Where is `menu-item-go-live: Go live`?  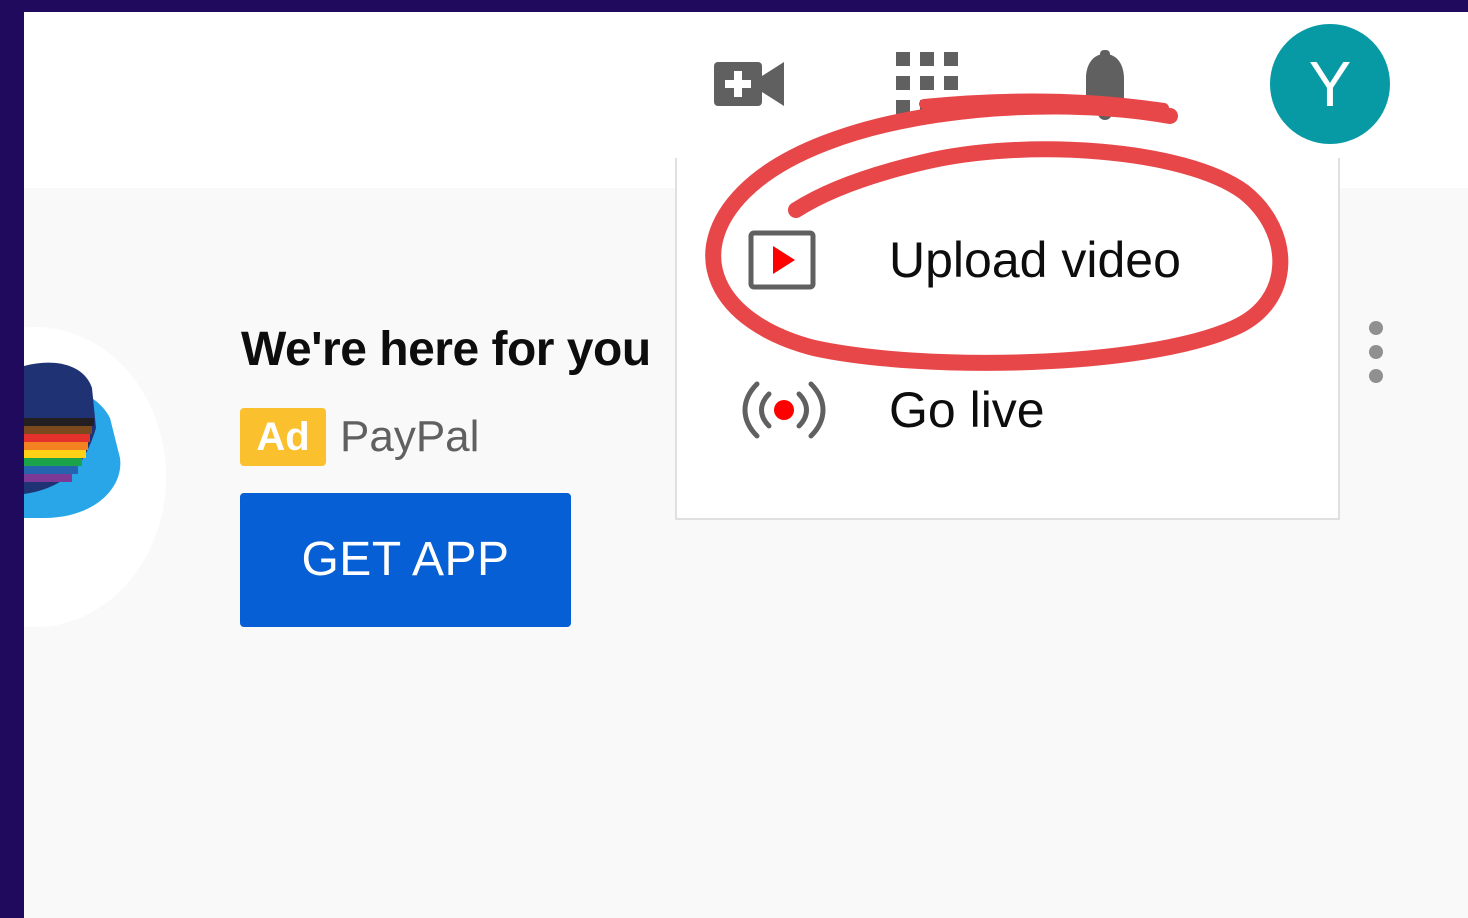
menu-item-go-live: Go live is located at coordinates (1007, 409).